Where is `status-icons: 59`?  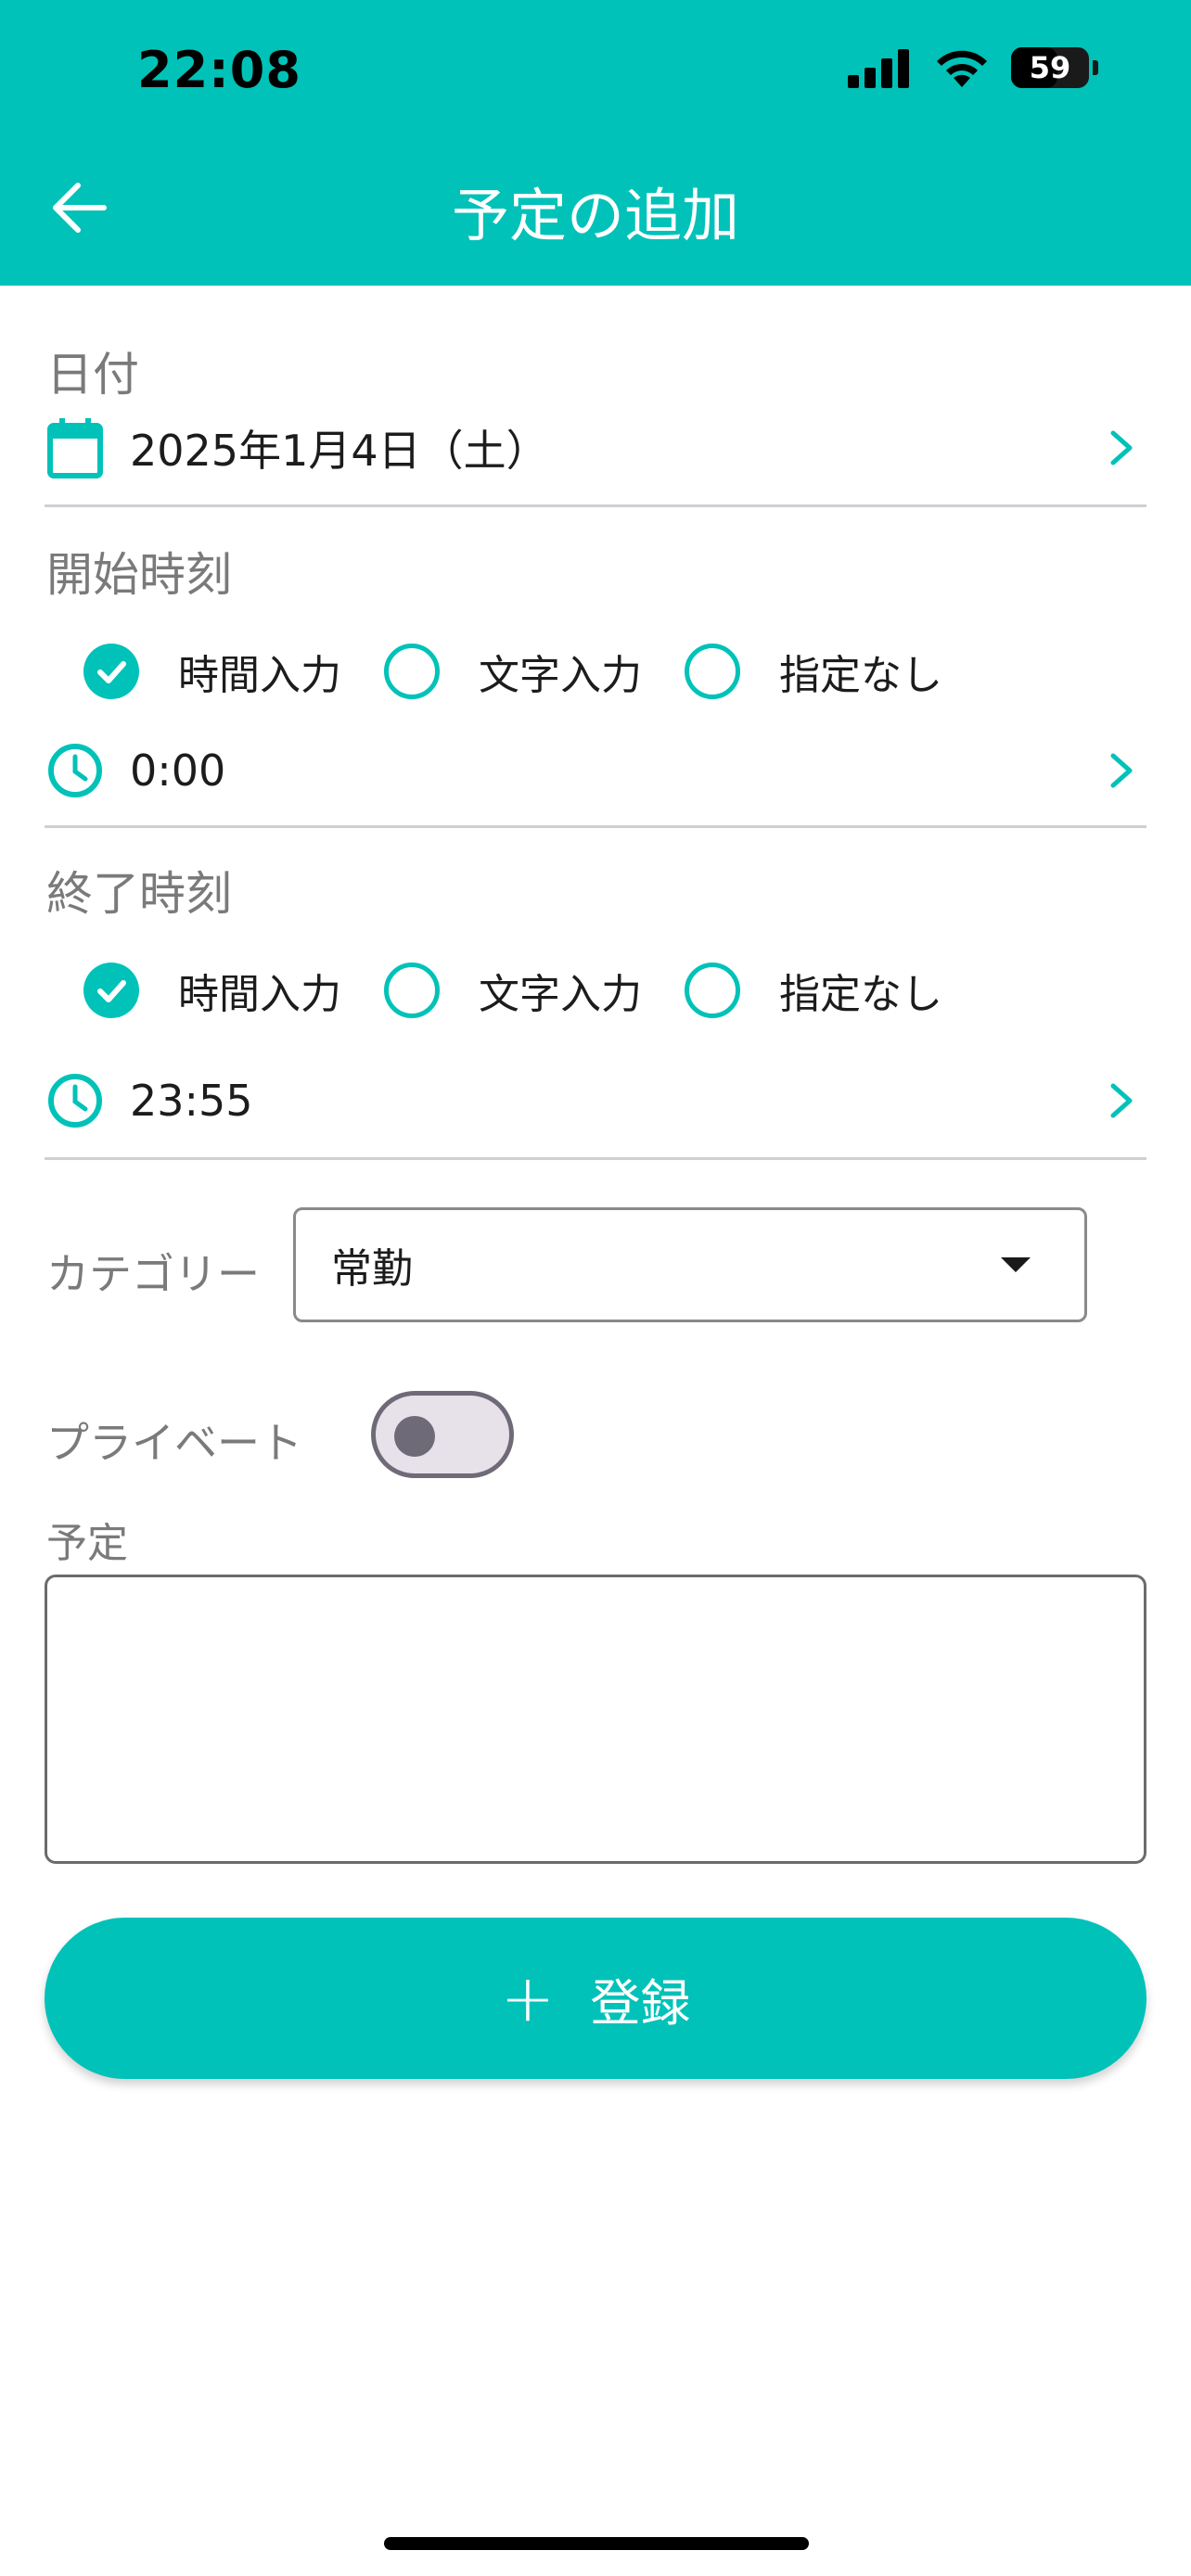 status-icons: 59 is located at coordinates (973, 67).